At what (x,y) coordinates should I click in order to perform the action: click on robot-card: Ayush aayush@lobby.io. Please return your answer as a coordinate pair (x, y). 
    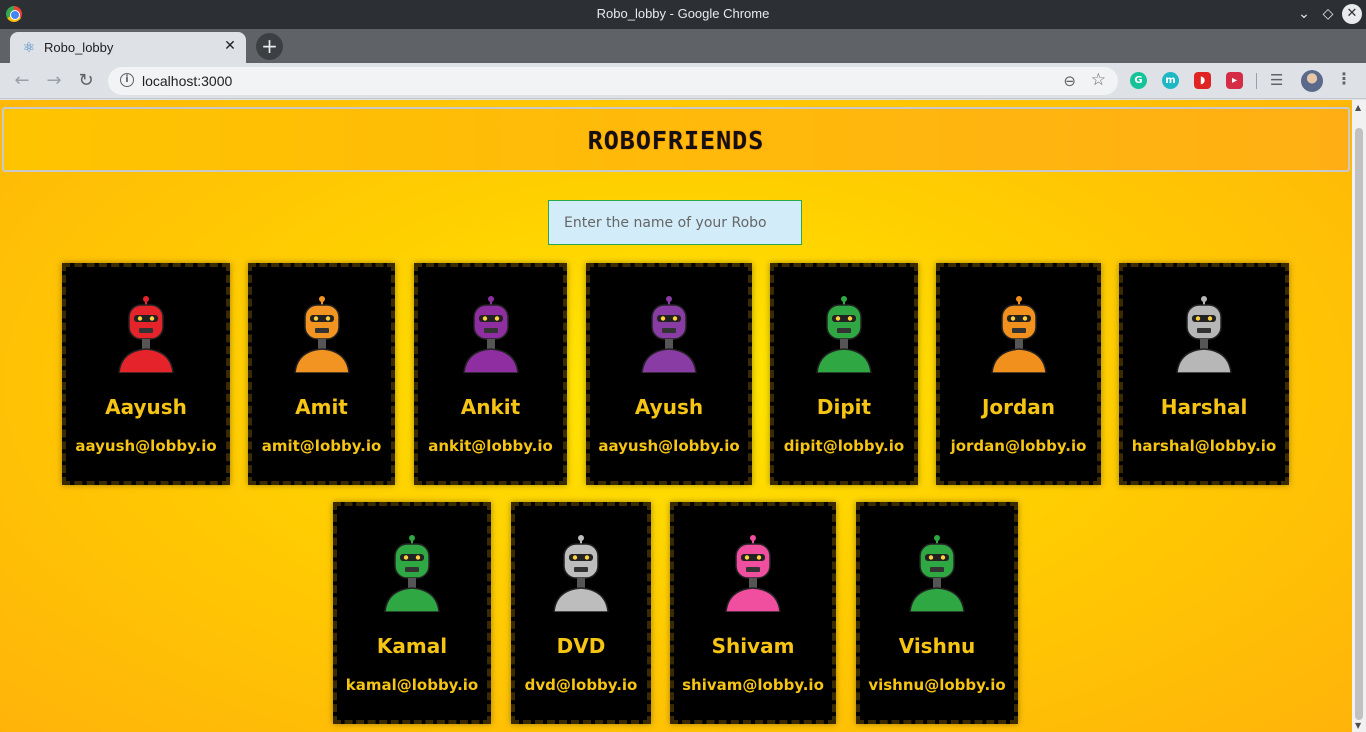
    Looking at the image, I should click on (669, 374).